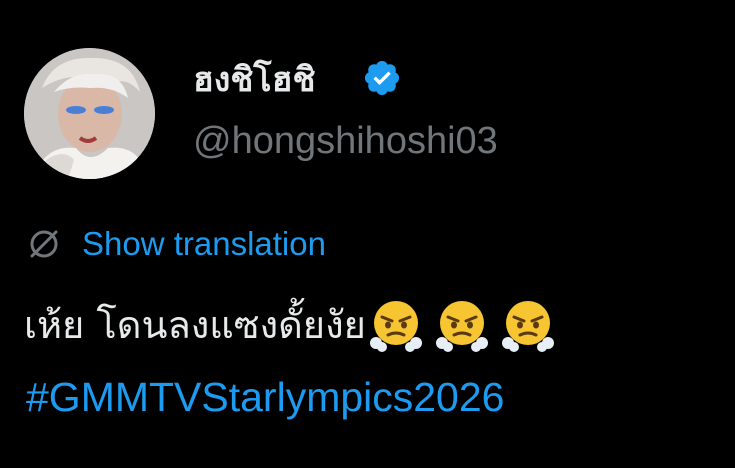 Image resolution: width=735 pixels, height=468 pixels. What do you see at coordinates (195, 325) in the screenshot?
I see `tweet-text-content: เห้ย โดนลงแซงดั้ยงัย` at bounding box center [195, 325].